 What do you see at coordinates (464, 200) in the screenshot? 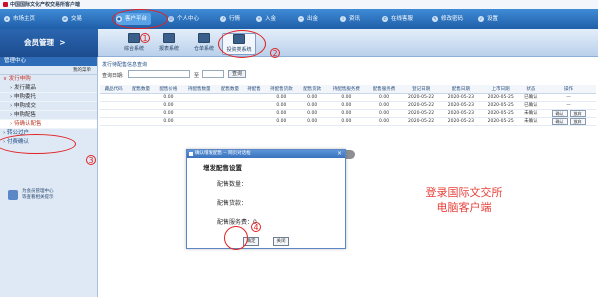
I see `promo-text: 登录国际文交所 电脑客户端` at bounding box center [464, 200].